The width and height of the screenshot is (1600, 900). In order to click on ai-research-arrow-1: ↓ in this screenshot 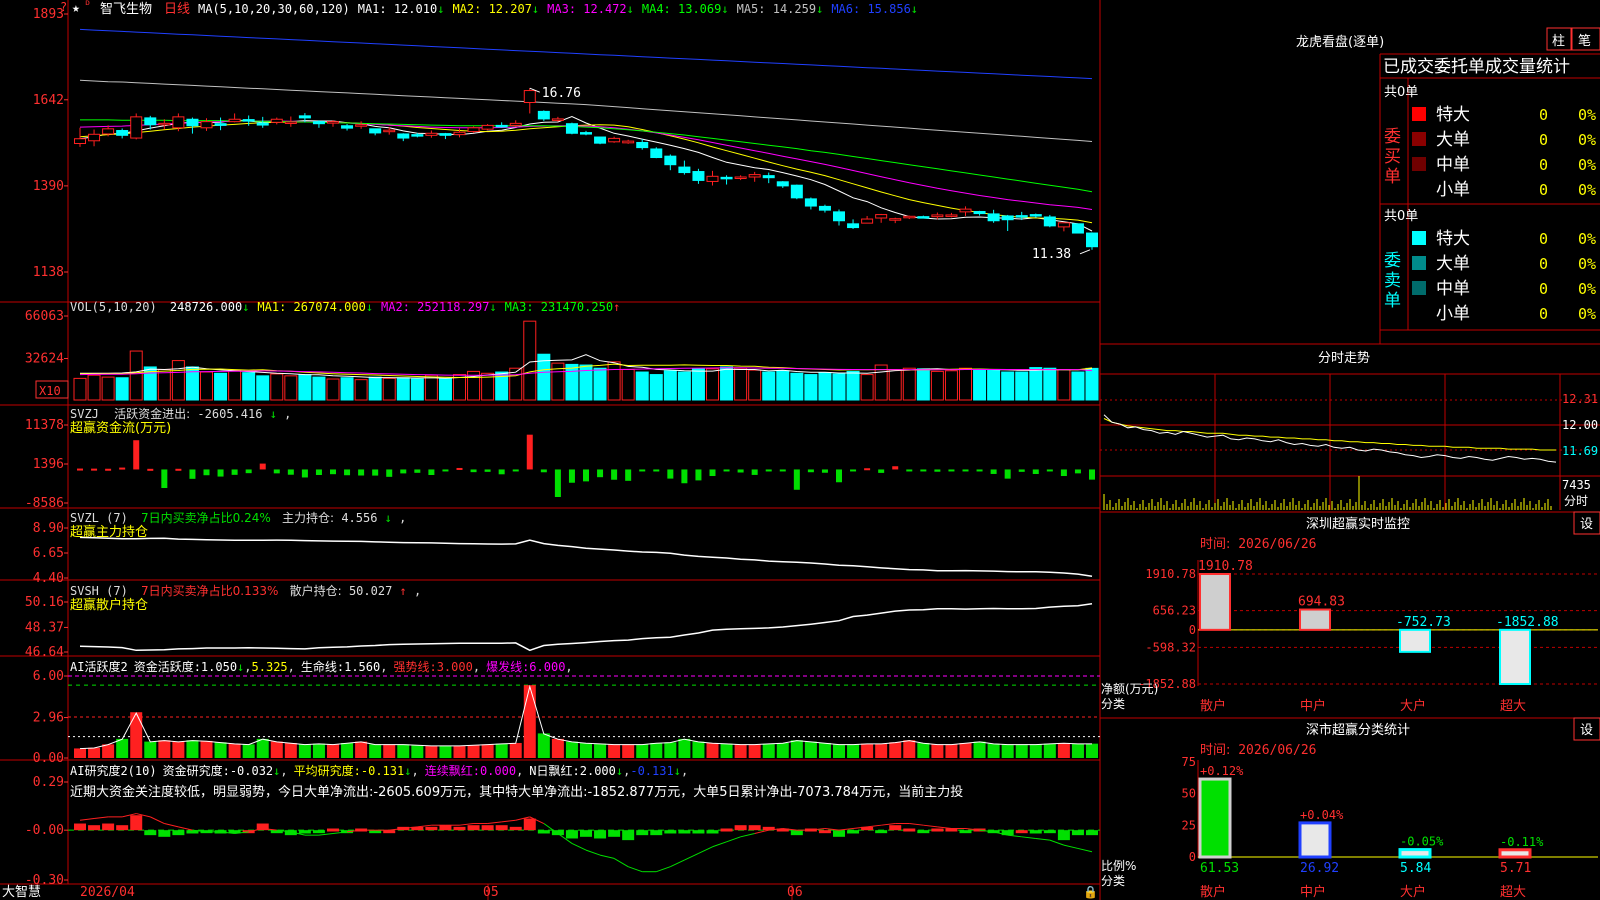, I will do `click(407, 771)`.